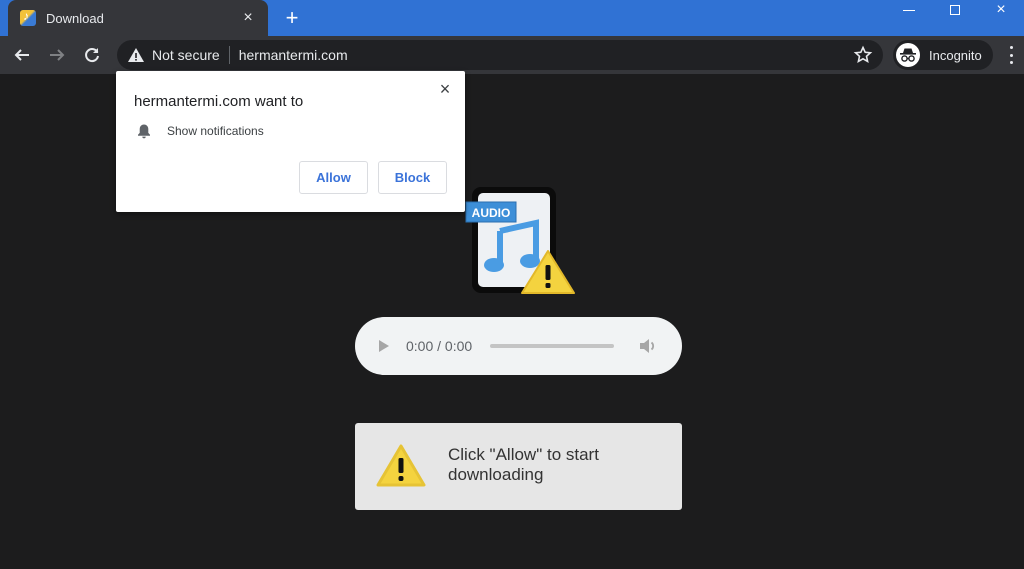 The width and height of the screenshot is (1024, 569). I want to click on minimize-icon, so click(909, 10).